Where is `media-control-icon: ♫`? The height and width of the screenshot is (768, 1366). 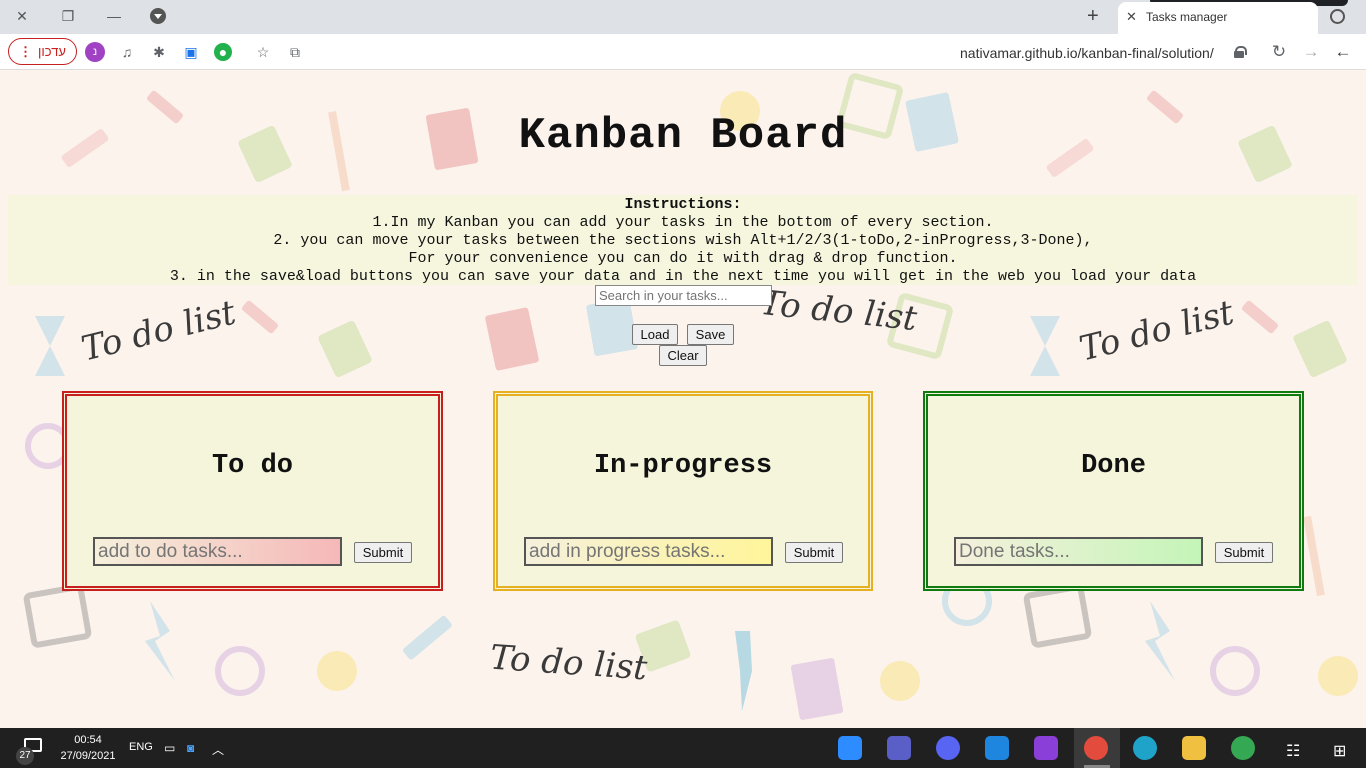
media-control-icon: ♫ is located at coordinates (127, 52).